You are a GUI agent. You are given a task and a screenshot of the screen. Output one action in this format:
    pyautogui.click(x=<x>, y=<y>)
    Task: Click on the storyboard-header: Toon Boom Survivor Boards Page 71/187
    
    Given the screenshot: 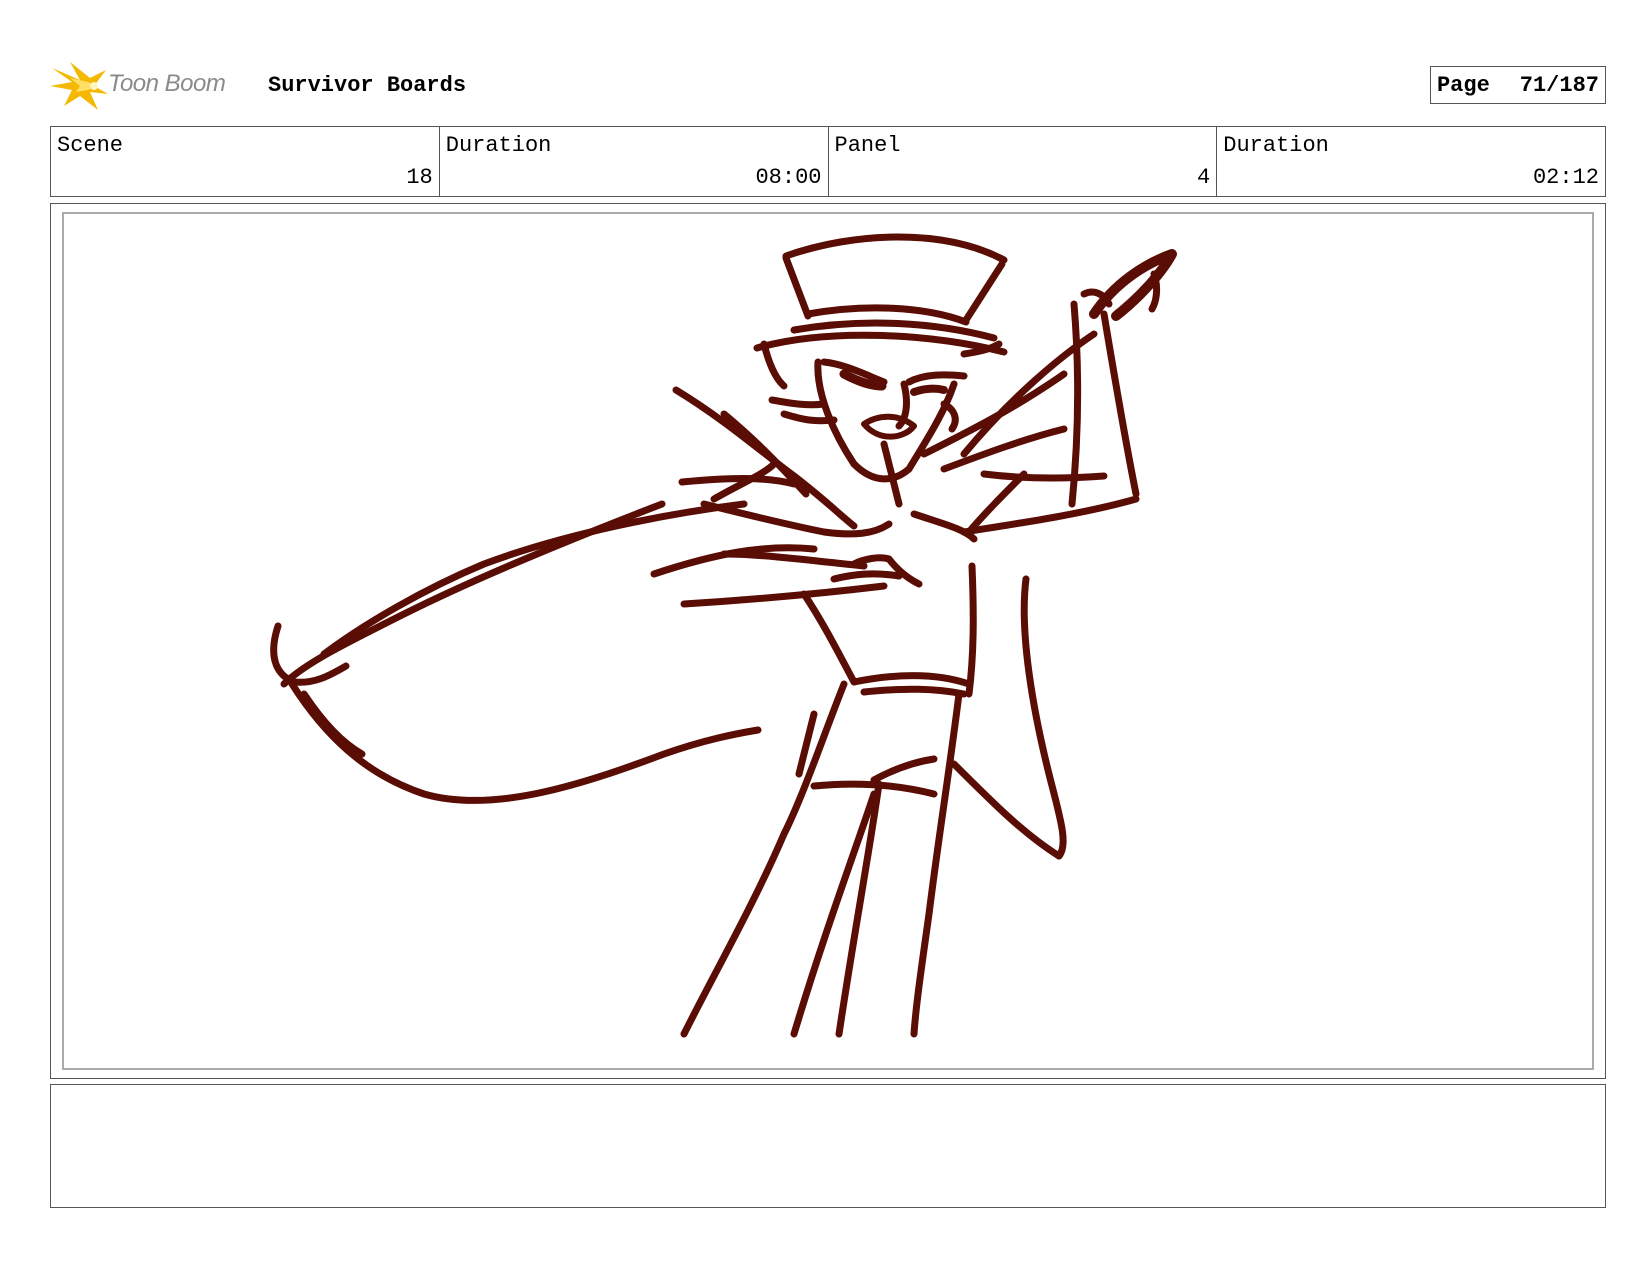 What is the action you would take?
    pyautogui.click(x=828, y=85)
    